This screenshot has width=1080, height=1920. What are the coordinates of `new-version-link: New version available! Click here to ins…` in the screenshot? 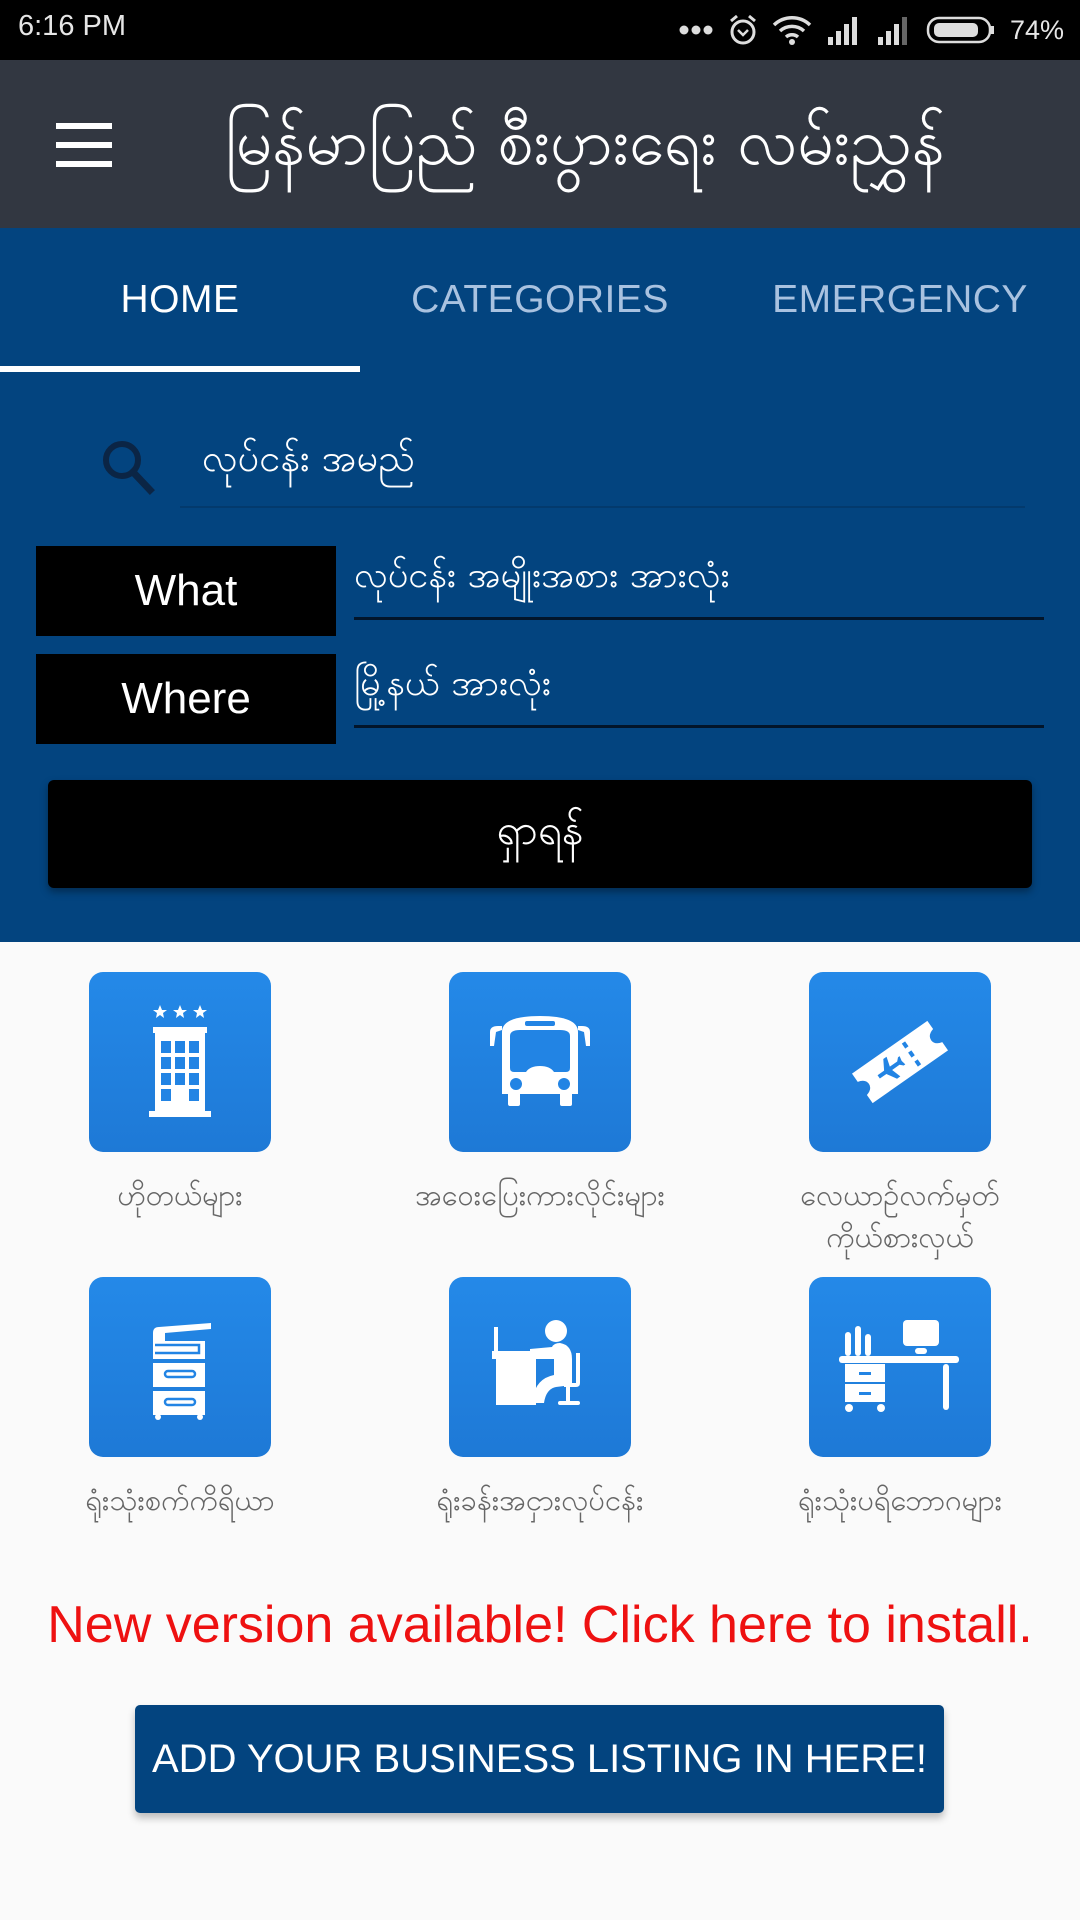 It's located at (540, 1625).